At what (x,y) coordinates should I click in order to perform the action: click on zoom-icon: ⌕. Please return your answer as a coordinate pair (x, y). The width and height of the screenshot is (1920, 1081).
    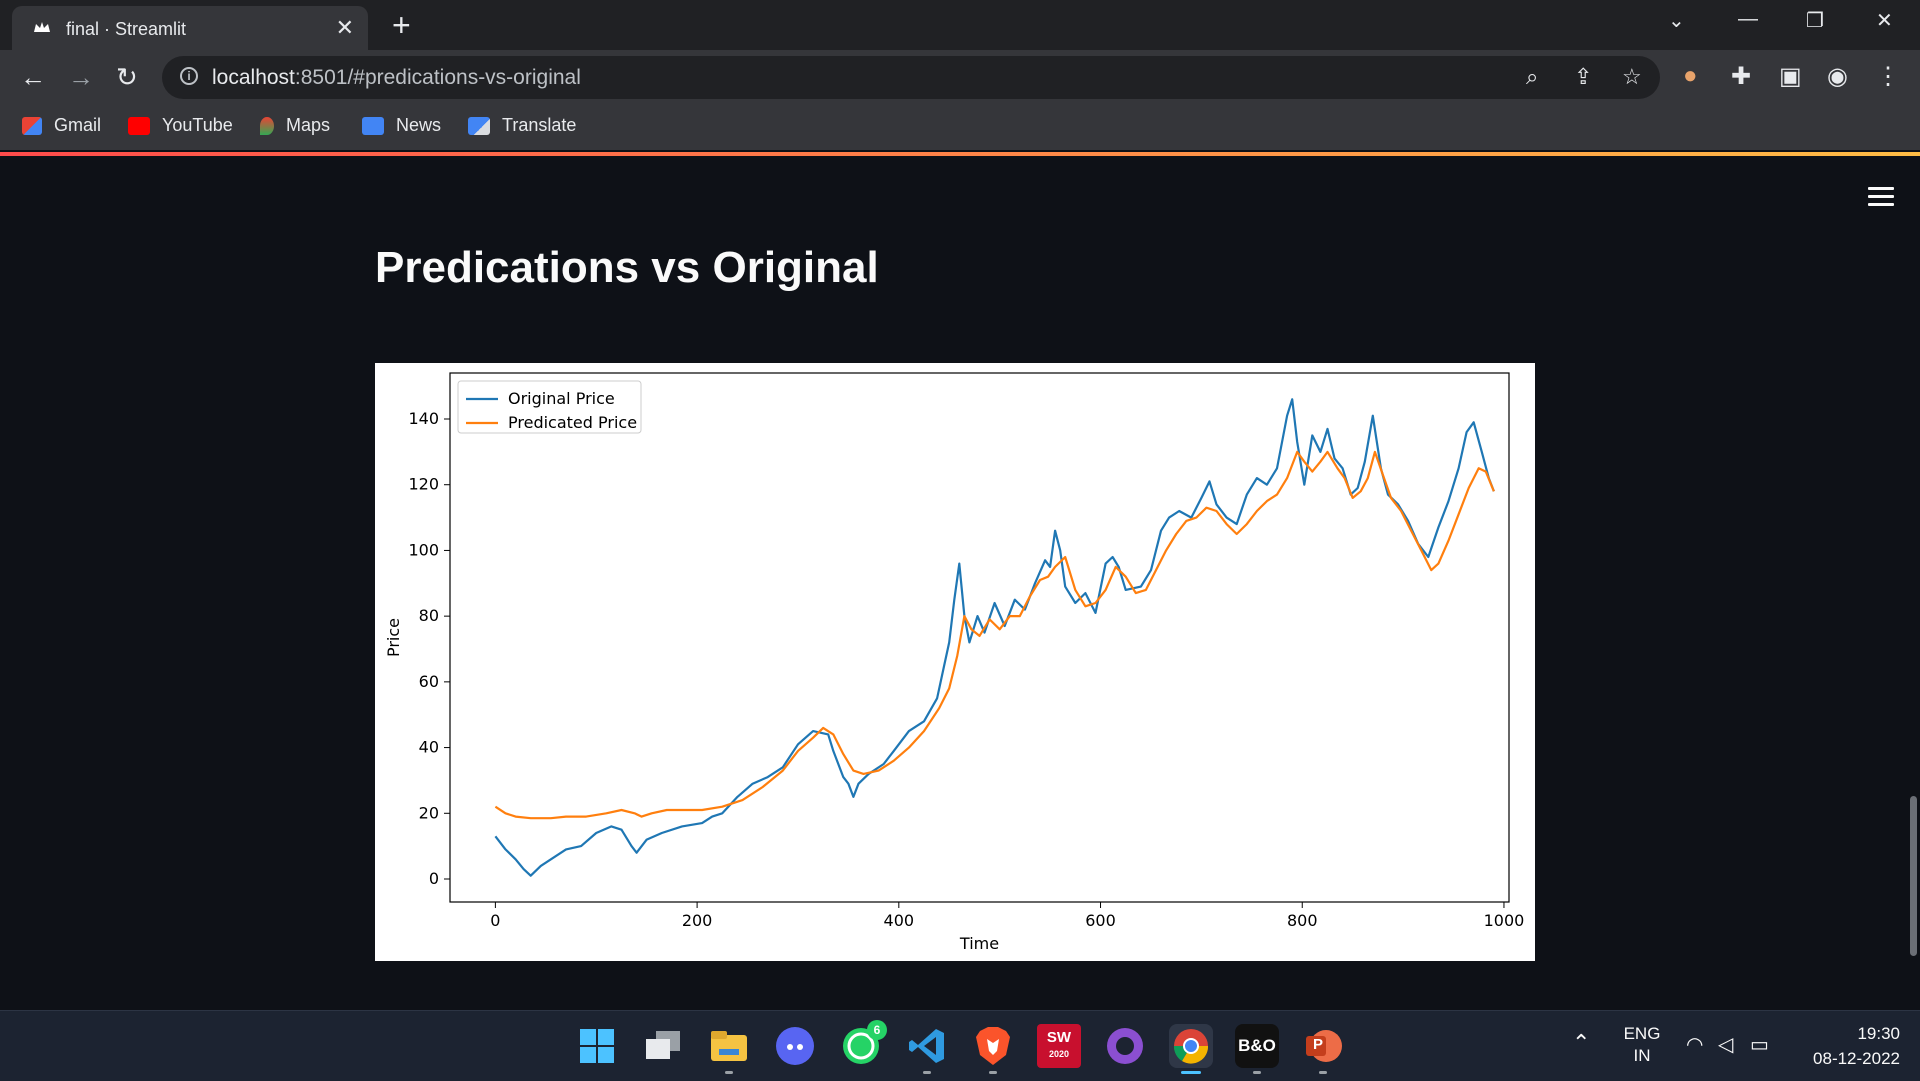
    Looking at the image, I should click on (1532, 77).